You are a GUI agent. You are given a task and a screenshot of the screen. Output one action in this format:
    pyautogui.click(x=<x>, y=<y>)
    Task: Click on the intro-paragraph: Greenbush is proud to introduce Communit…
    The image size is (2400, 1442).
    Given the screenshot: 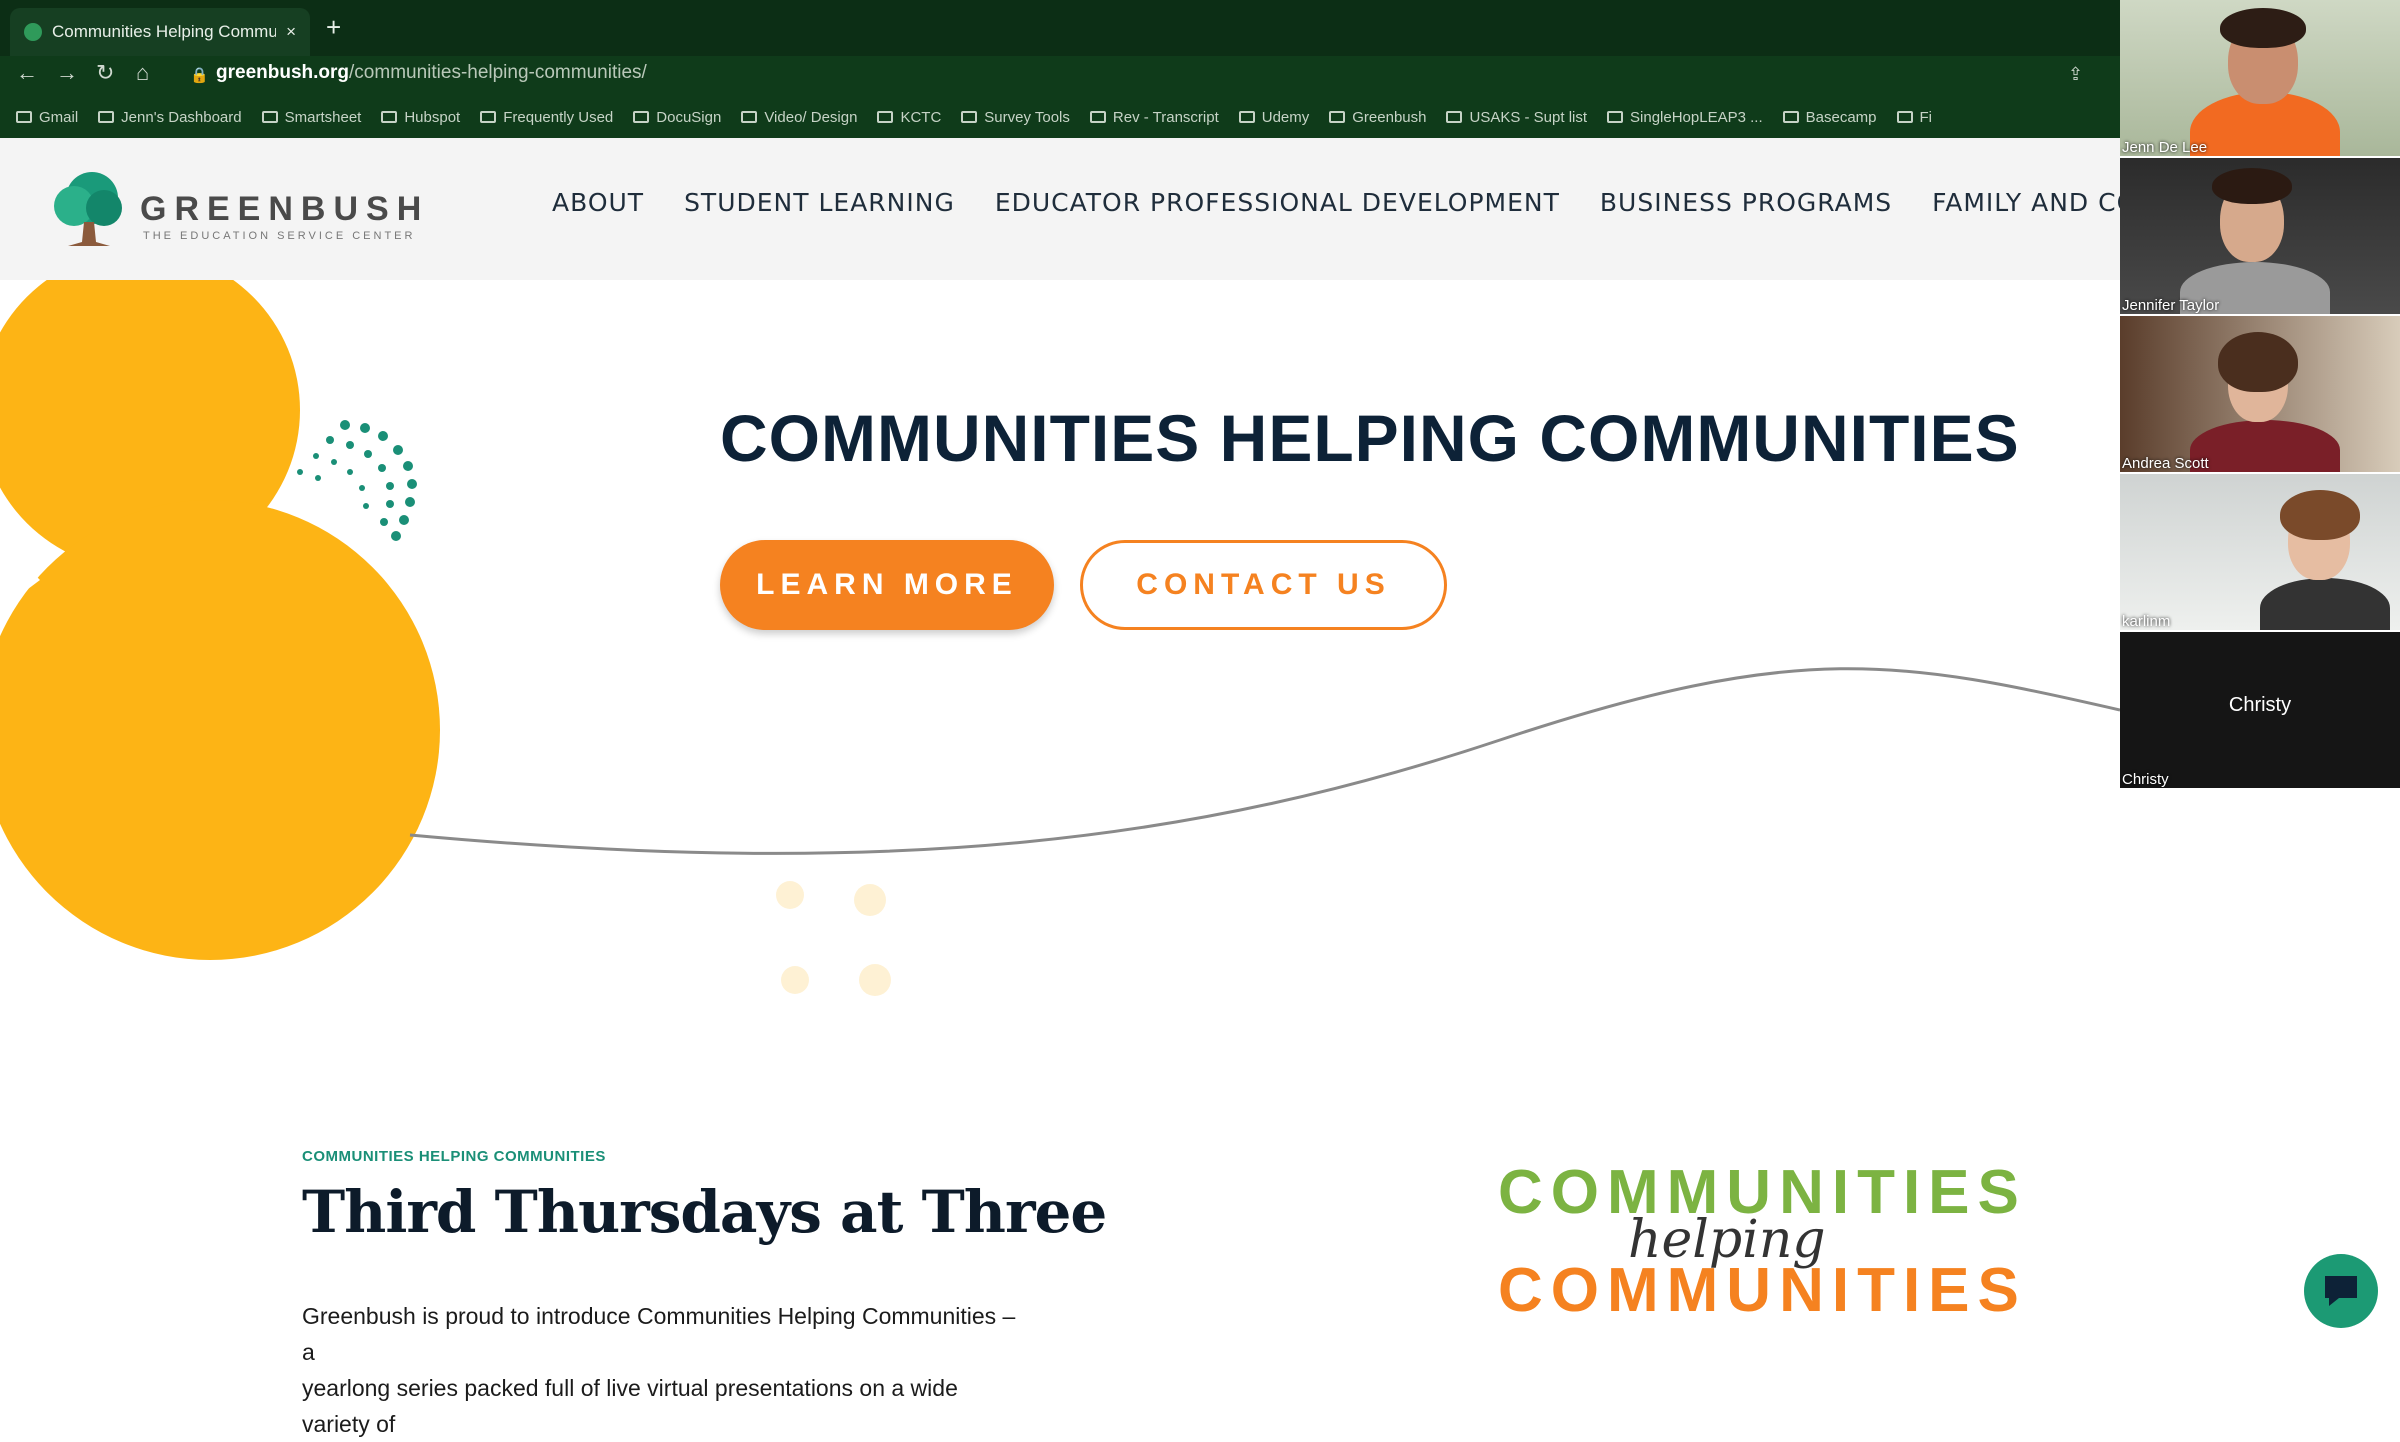 What is the action you would take?
    pyautogui.click(x=662, y=1370)
    